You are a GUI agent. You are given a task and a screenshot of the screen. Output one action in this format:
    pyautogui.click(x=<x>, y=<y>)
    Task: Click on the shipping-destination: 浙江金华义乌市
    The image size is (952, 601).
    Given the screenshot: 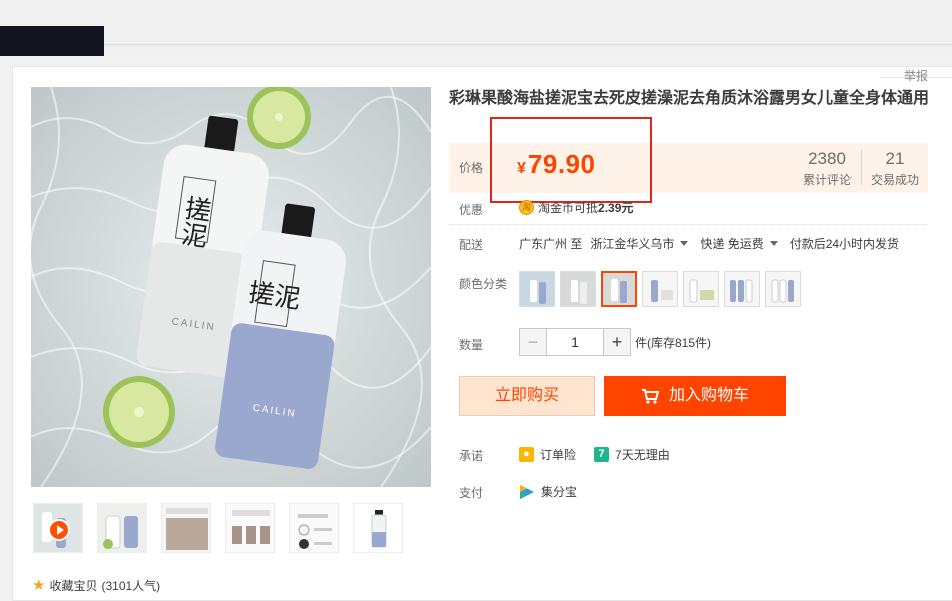 What is the action you would take?
    pyautogui.click(x=645, y=243)
    